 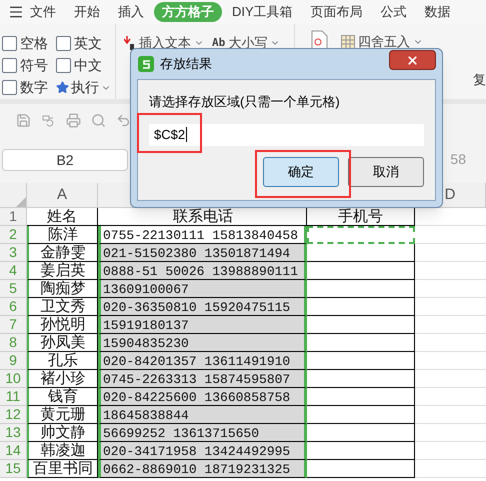 What do you see at coordinates (62, 217) in the screenshot?
I see `table-cell: 姓名` at bounding box center [62, 217].